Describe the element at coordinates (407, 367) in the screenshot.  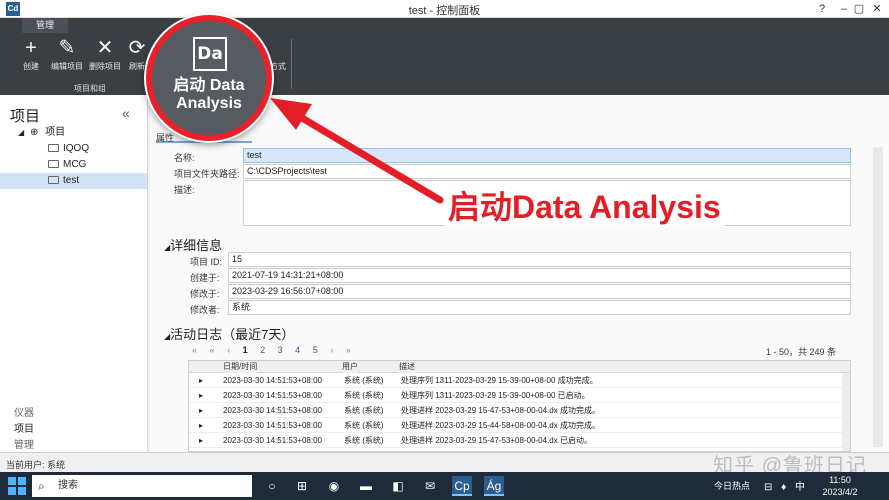
I see `column-description: 描述` at that location.